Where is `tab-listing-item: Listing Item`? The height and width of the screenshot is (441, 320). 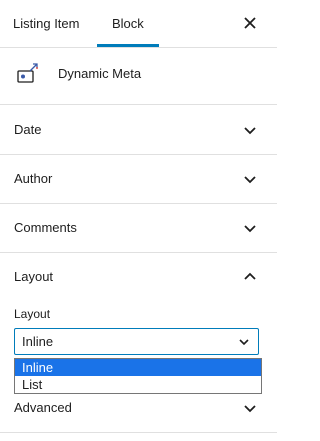
tab-listing-item: Listing Item is located at coordinates (46, 23).